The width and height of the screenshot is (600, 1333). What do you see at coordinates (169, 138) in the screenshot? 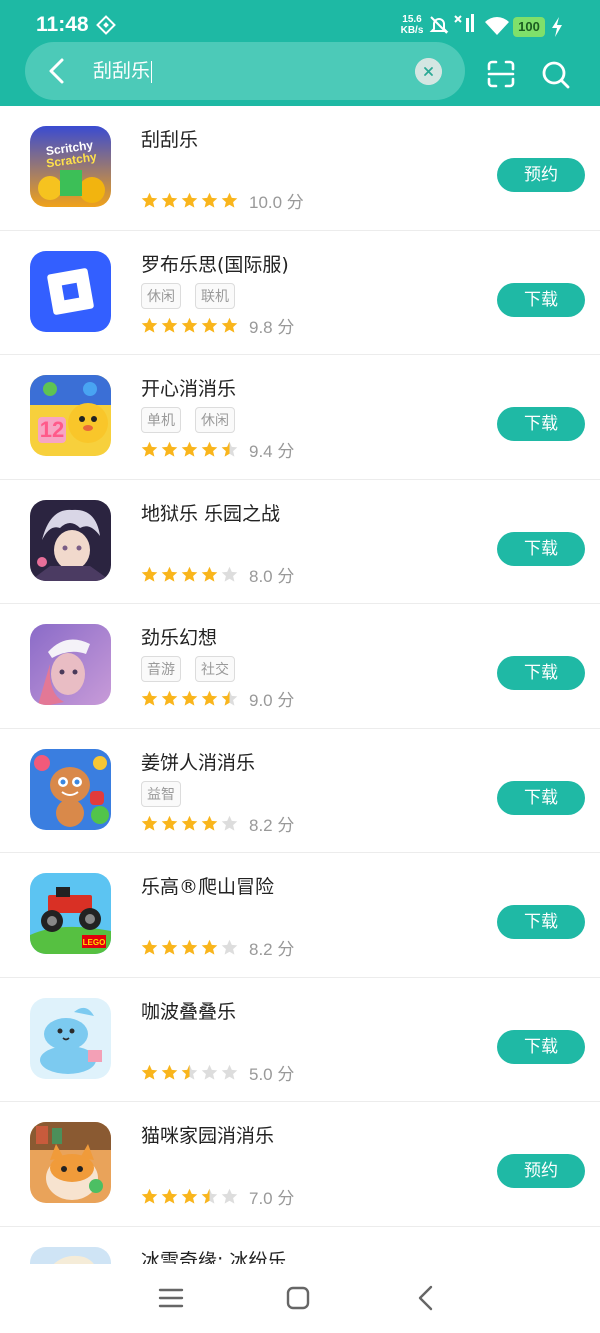
I see `app-name: 刮刮乐` at bounding box center [169, 138].